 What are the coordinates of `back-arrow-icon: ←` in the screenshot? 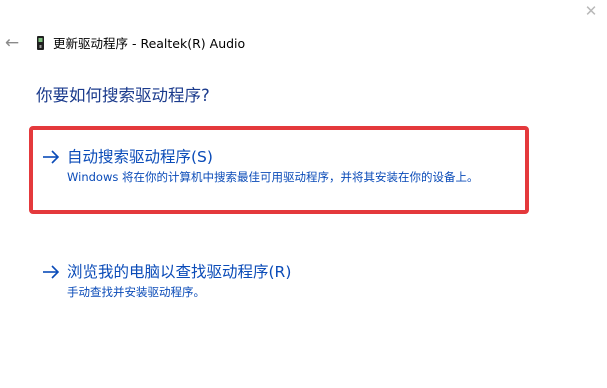 It's located at (12, 43).